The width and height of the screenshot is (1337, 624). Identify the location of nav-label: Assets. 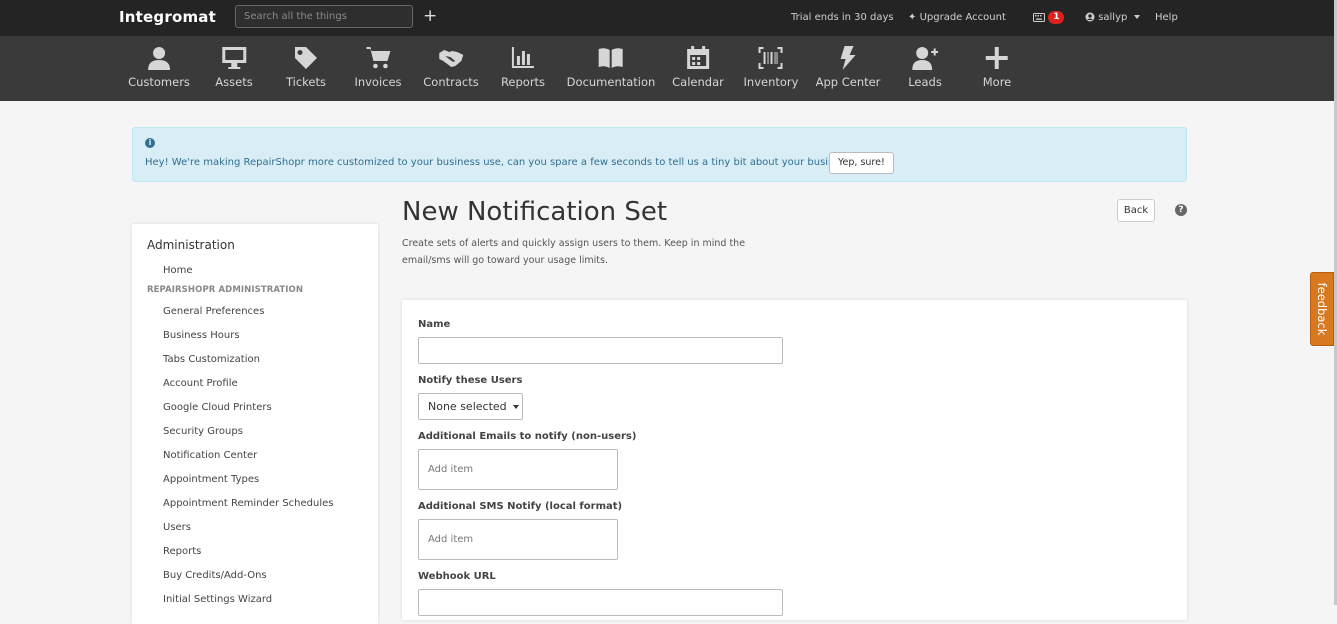
(234, 82).